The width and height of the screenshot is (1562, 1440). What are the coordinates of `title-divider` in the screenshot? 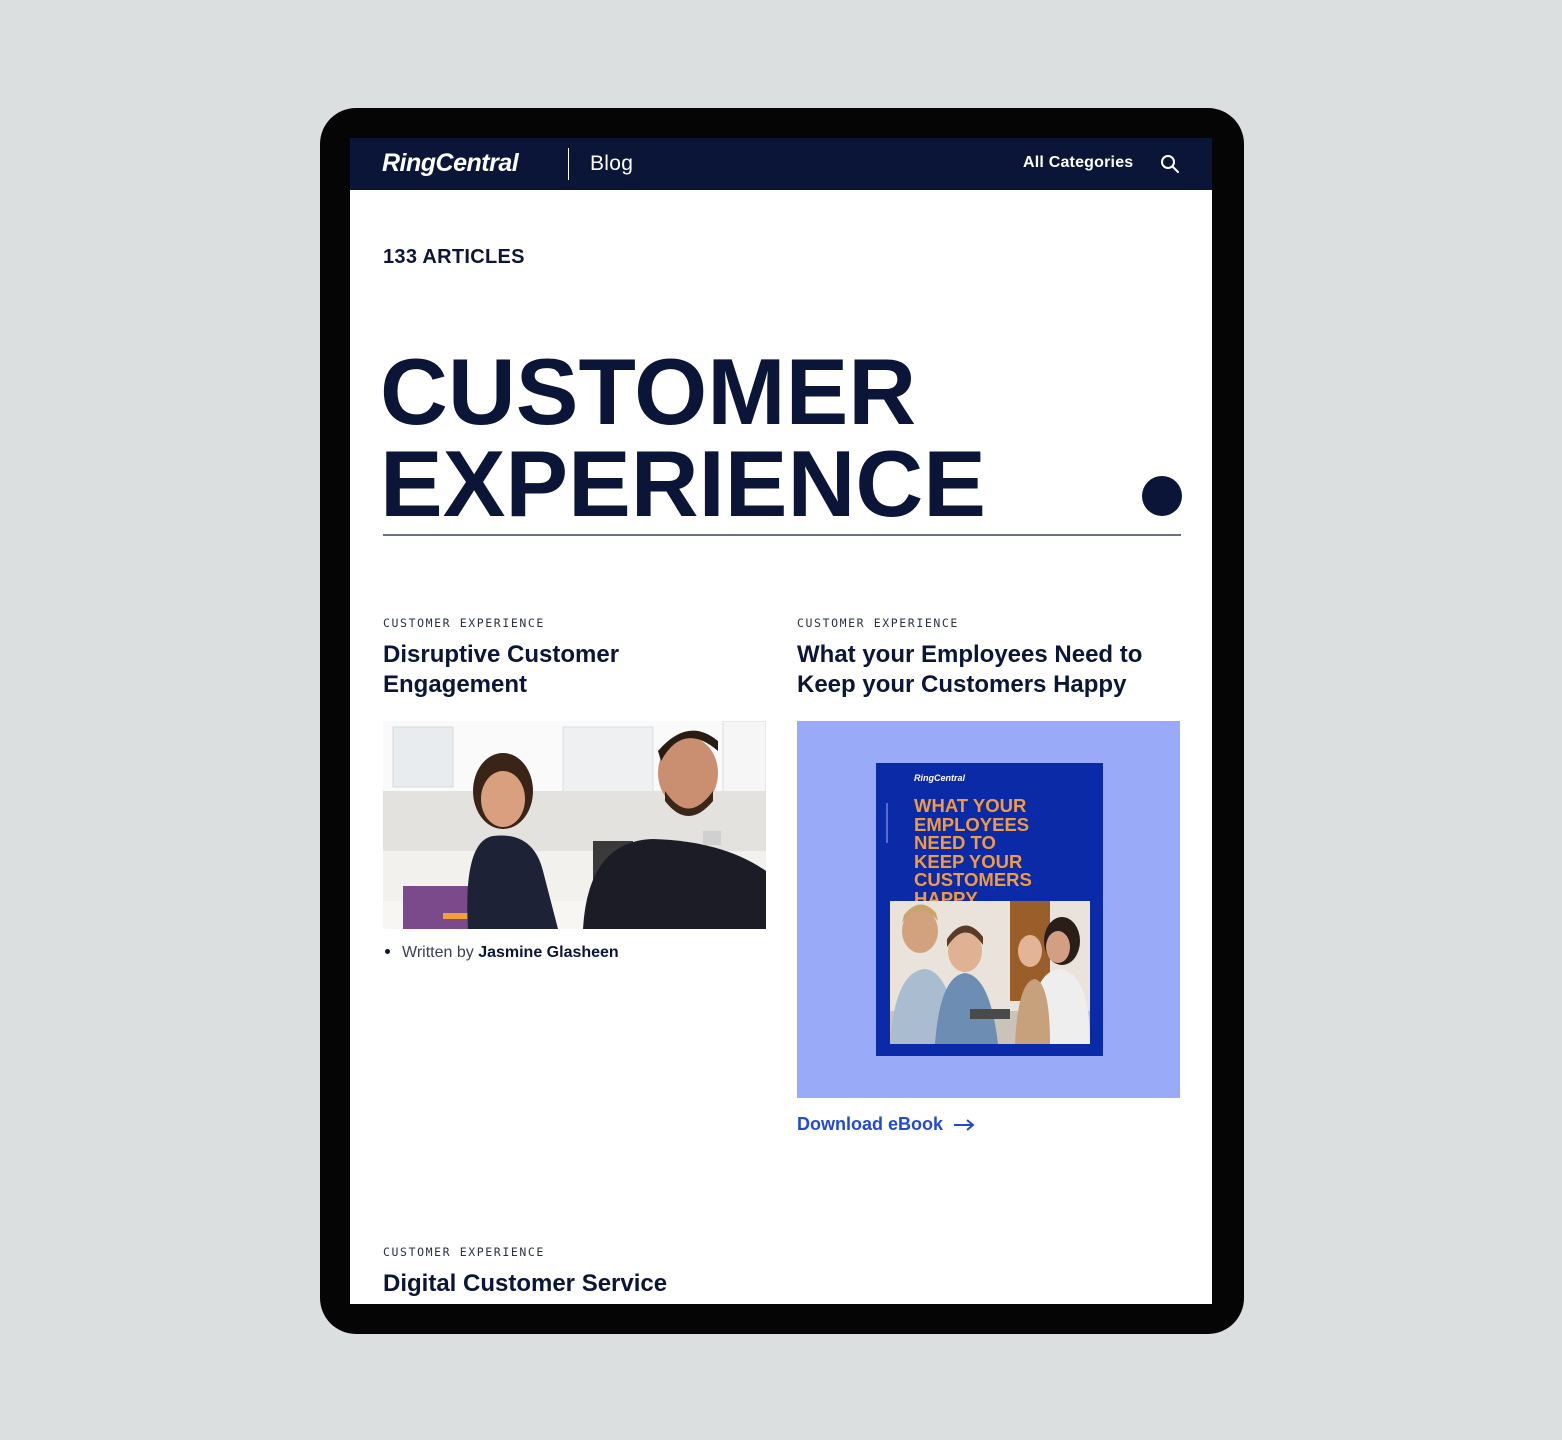 It's located at (782, 535).